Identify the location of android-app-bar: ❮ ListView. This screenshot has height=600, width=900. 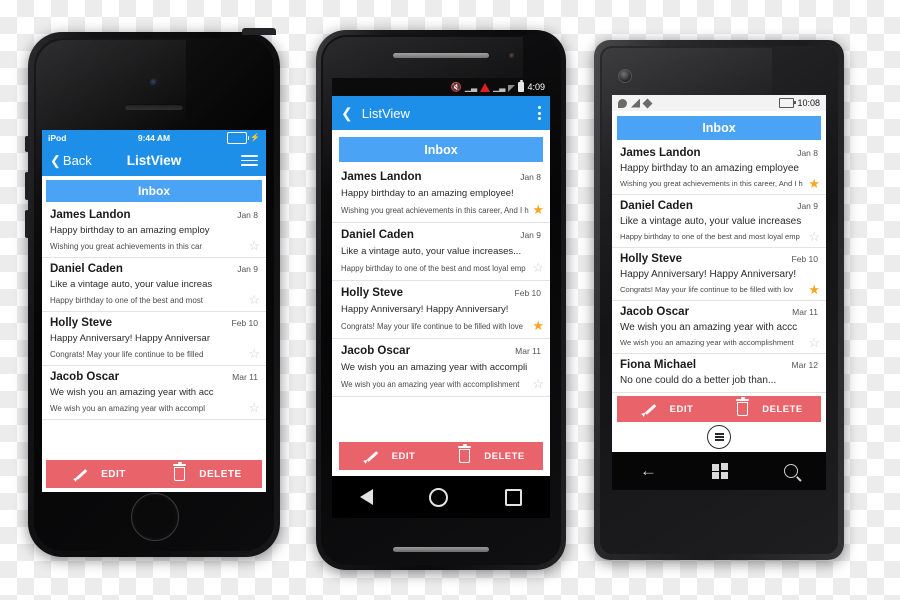
(441, 113).